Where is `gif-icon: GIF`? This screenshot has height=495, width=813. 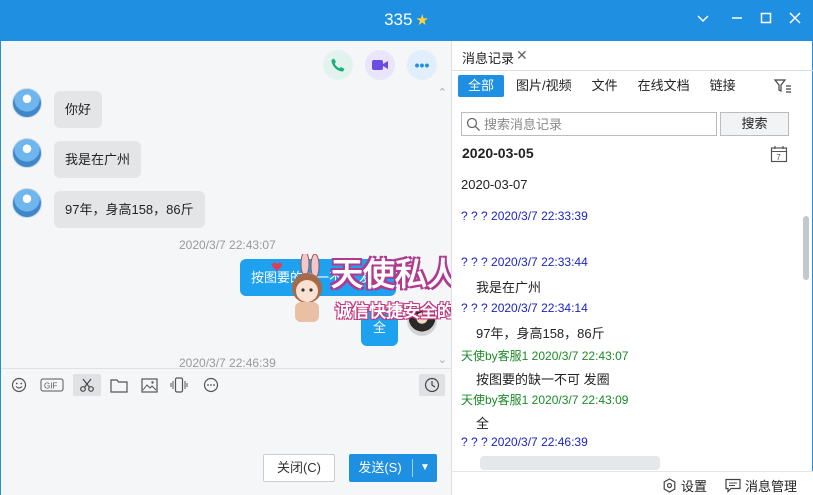
gif-icon: GIF is located at coordinates (52, 385).